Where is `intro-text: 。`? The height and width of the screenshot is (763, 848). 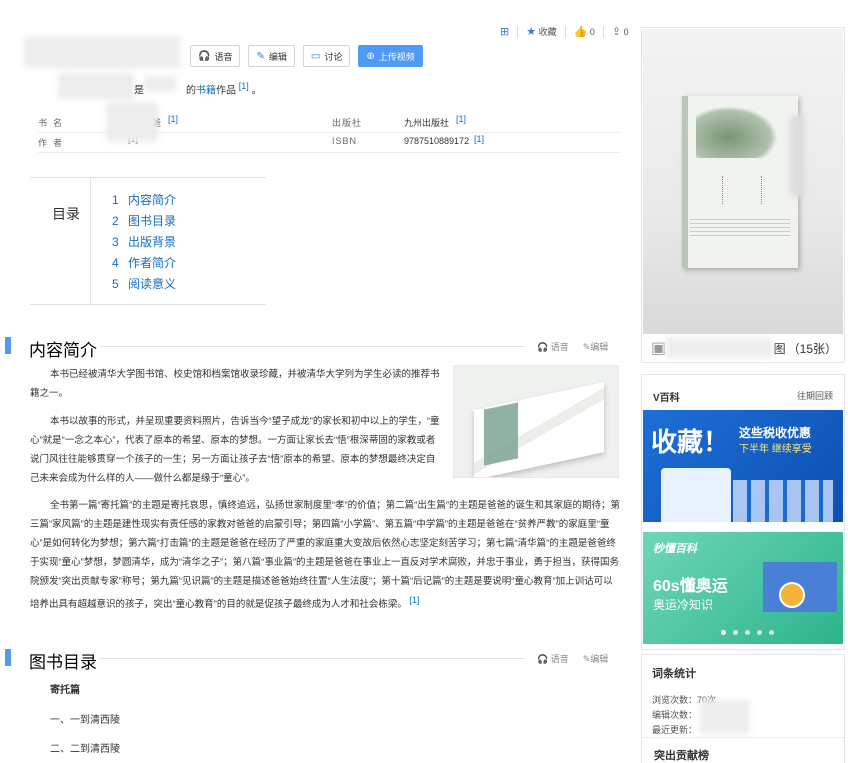 intro-text: 。 is located at coordinates (256, 91).